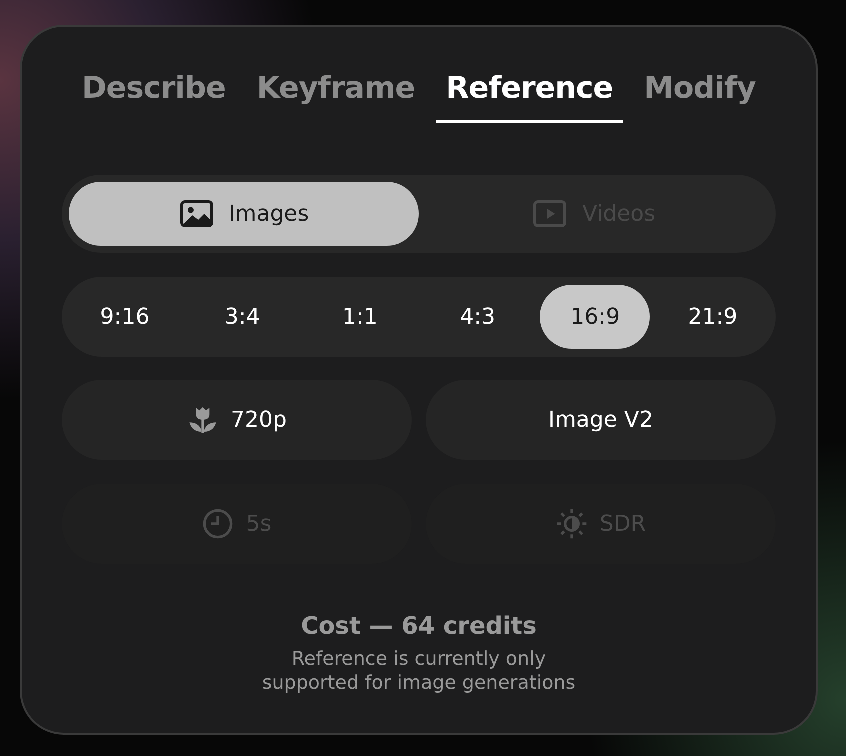  What do you see at coordinates (595, 317) in the screenshot?
I see `aspect-ratio-option: 16:9` at bounding box center [595, 317].